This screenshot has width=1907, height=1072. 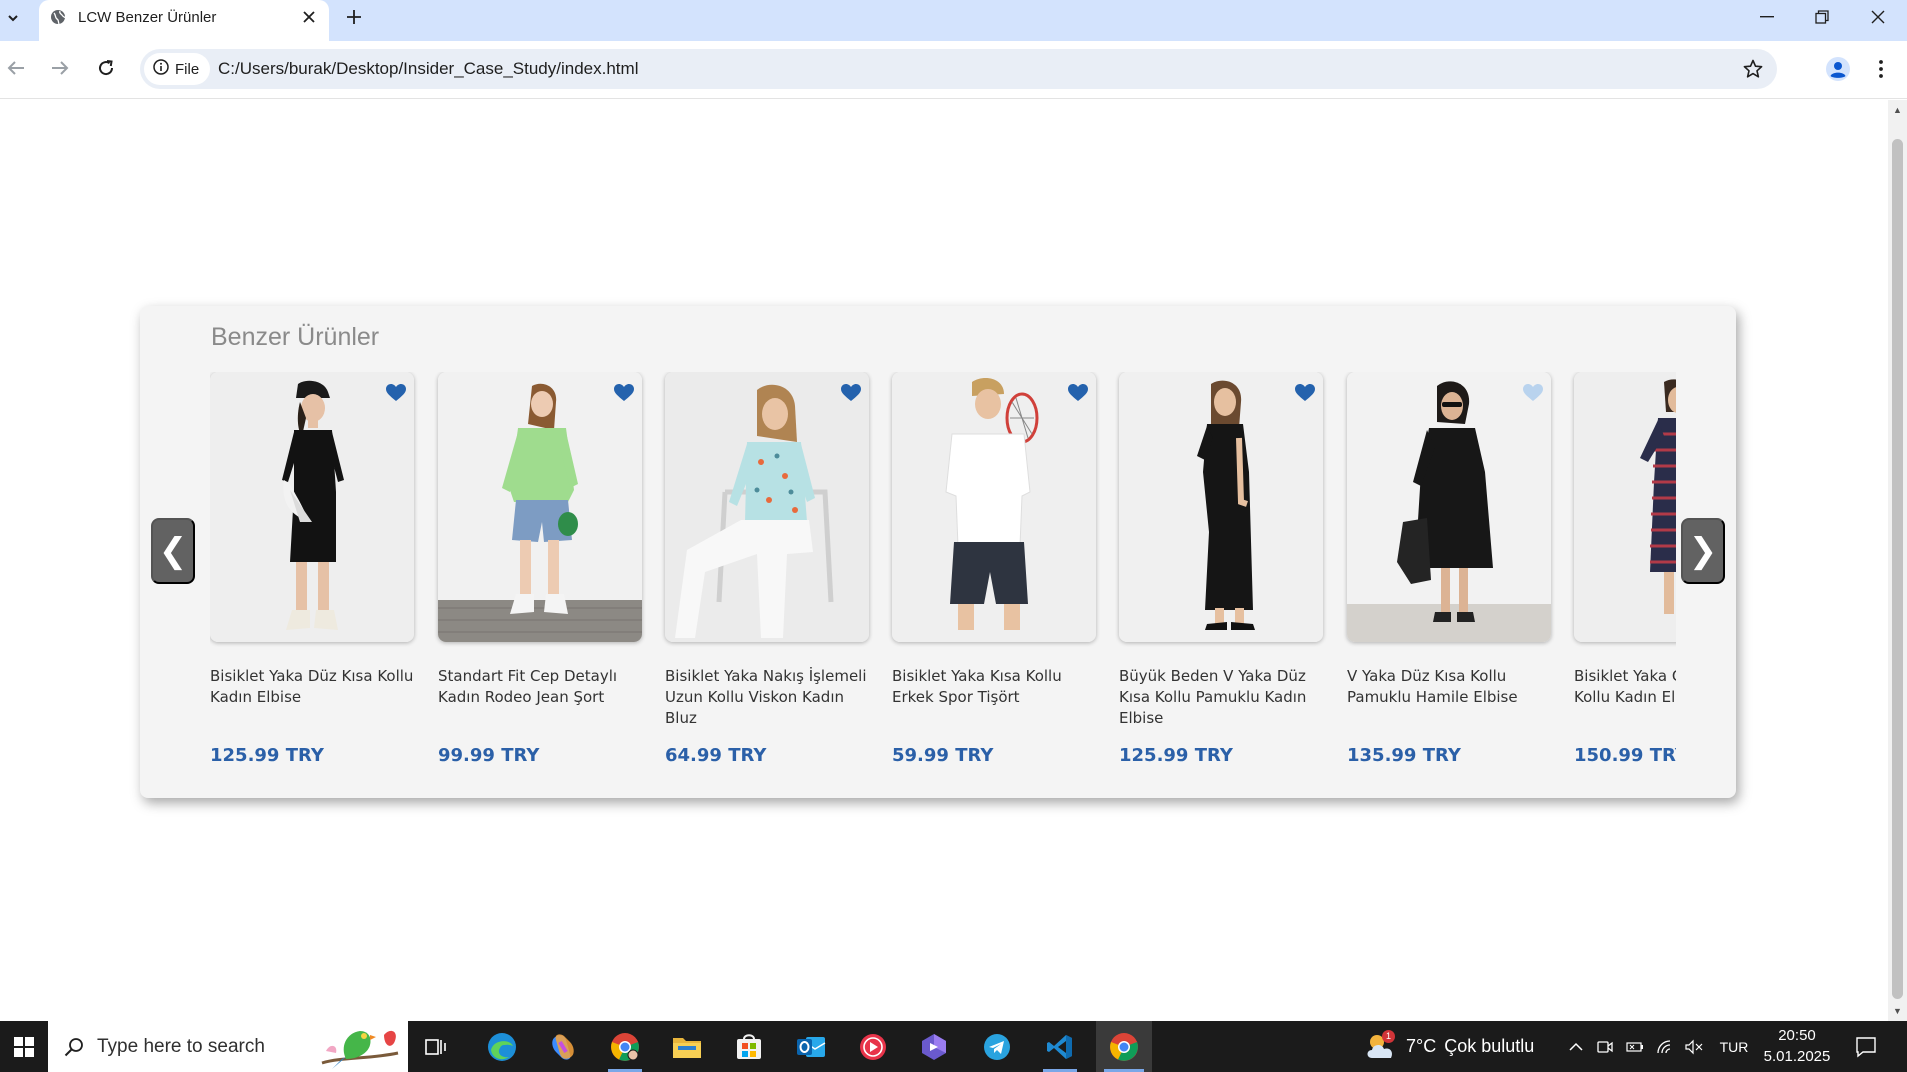 I want to click on product-price: 64.99 TRY, so click(x=716, y=755).